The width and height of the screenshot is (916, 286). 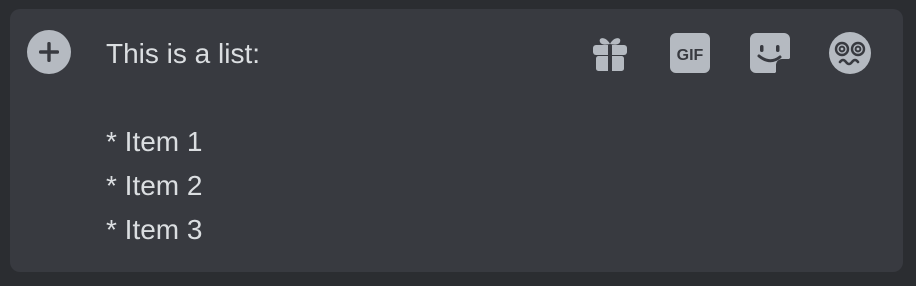 What do you see at coordinates (154, 229) in the screenshot?
I see `message-line: * Item 3` at bounding box center [154, 229].